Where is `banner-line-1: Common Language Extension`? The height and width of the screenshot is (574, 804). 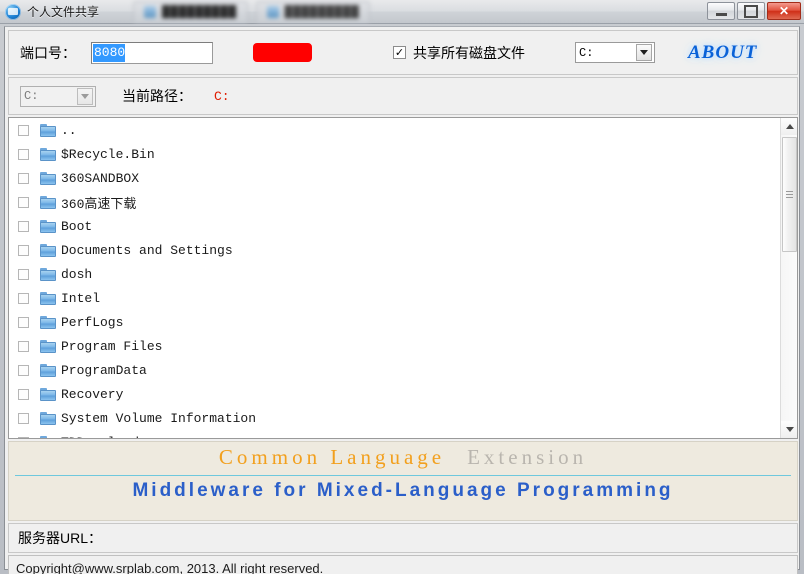
banner-line-1: Common Language Extension is located at coordinates (403, 457).